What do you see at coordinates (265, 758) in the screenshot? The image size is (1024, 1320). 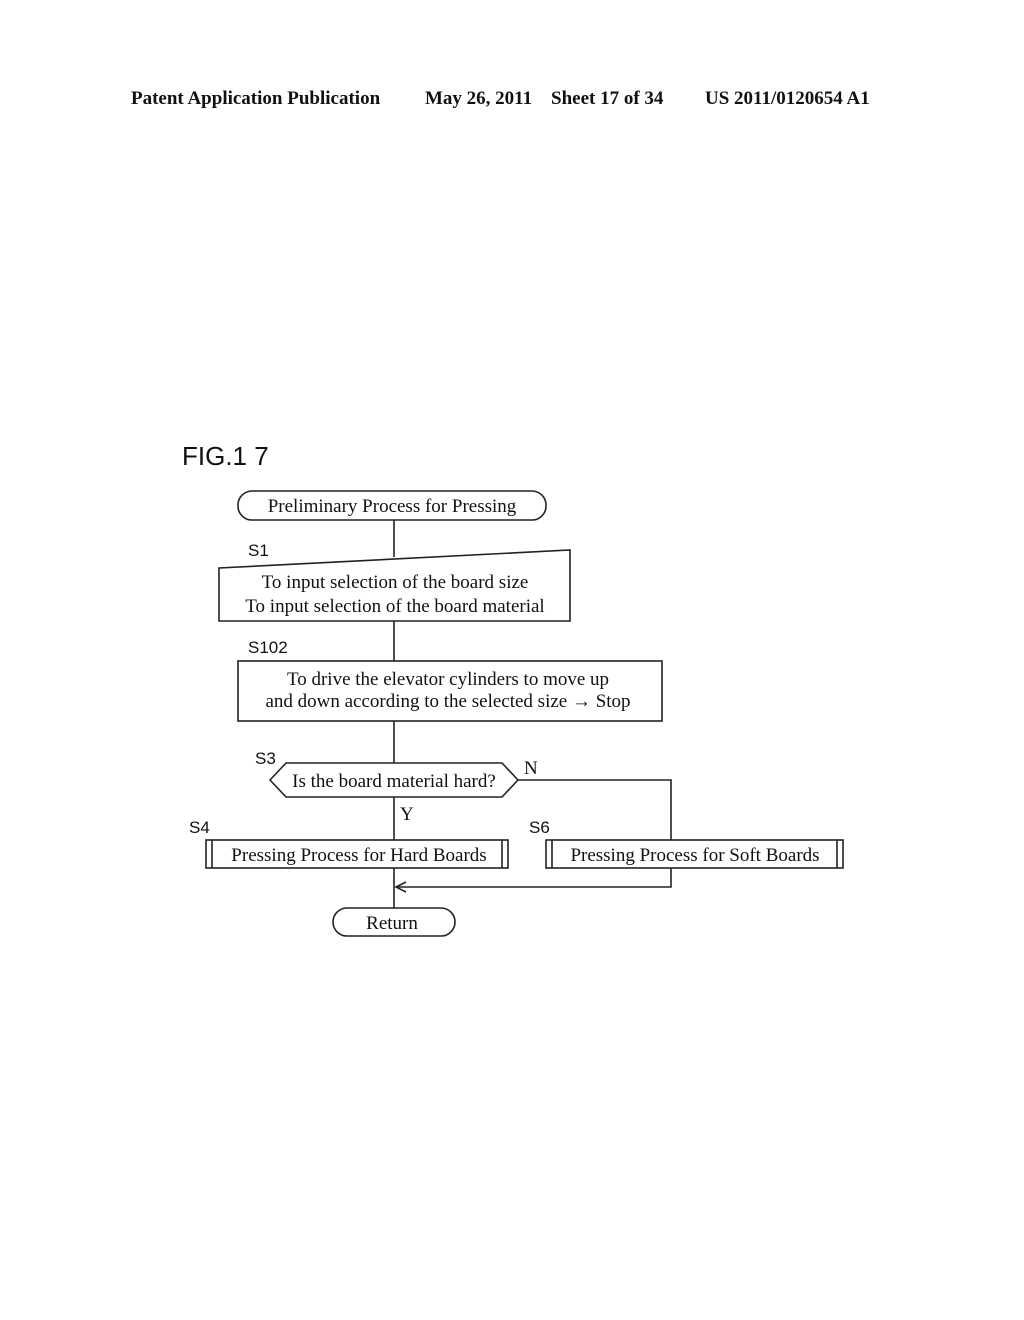 I see `step-s3-id: S3` at bounding box center [265, 758].